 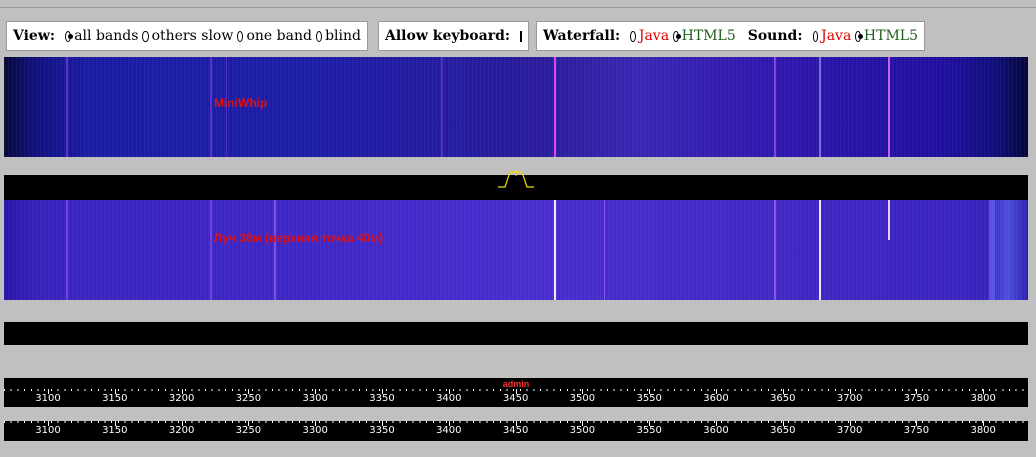 I want to click on waterfall-java-radio, so click(x=633, y=36).